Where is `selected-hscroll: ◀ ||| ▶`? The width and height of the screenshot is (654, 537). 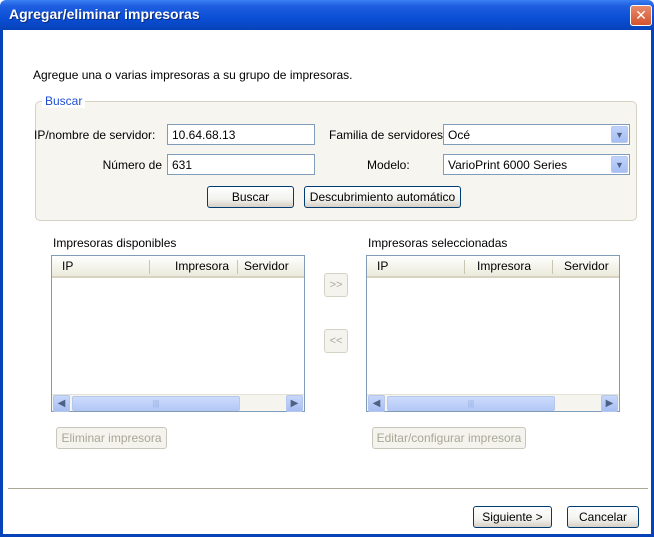 selected-hscroll: ◀ ||| ▶ is located at coordinates (493, 403).